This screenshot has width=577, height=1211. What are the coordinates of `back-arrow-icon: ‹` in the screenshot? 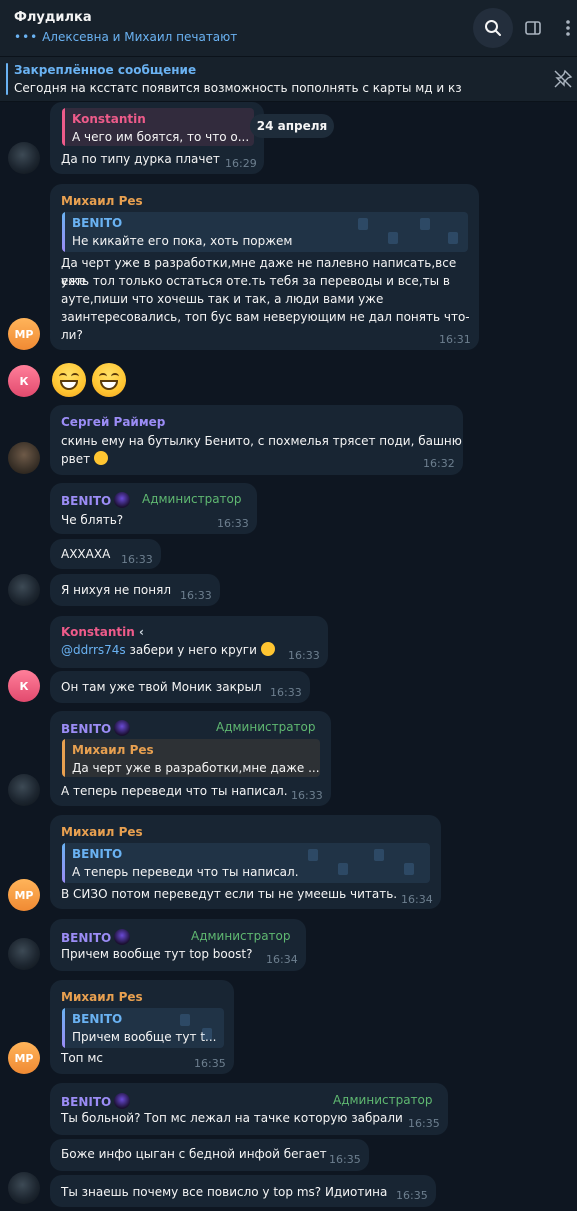 It's located at (141, 632).